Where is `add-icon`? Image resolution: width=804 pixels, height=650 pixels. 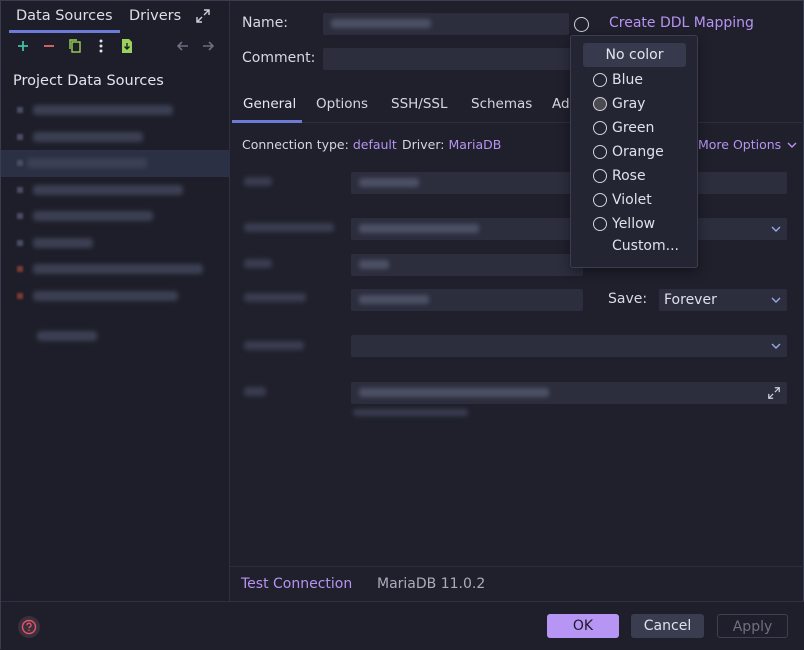
add-icon is located at coordinates (23, 46).